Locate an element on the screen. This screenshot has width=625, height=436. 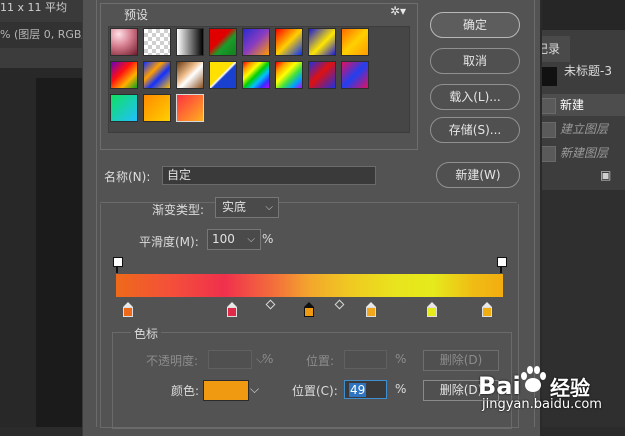
history-item: 新建 is located at coordinates (582, 105).